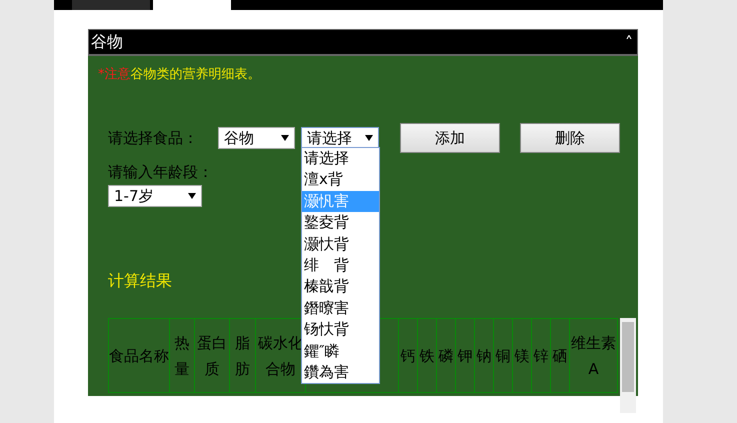 The width and height of the screenshot is (737, 423). I want to click on scrollbar, so click(628, 365).